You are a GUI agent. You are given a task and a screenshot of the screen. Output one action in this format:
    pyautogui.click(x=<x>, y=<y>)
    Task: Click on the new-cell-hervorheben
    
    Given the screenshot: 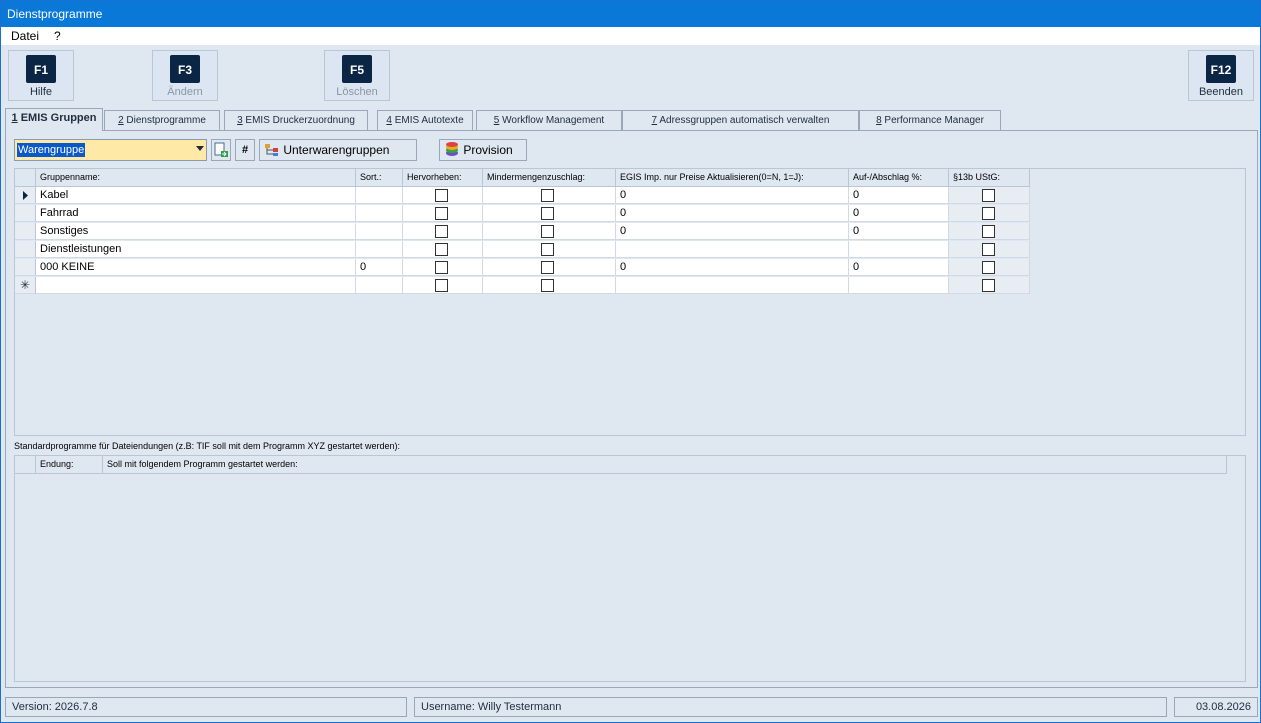 What is the action you would take?
    pyautogui.click(x=443, y=285)
    